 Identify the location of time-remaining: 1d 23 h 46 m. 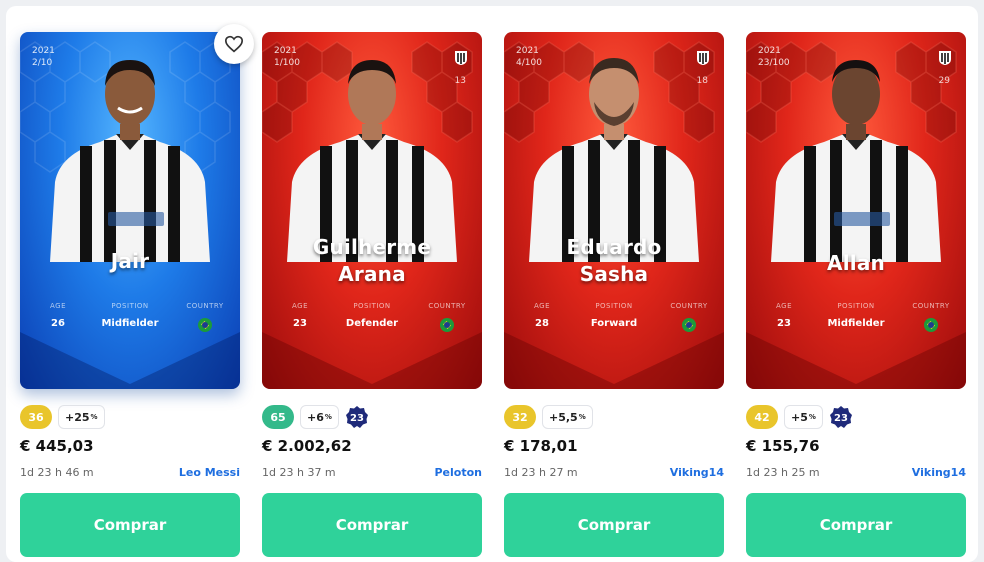
(57, 472).